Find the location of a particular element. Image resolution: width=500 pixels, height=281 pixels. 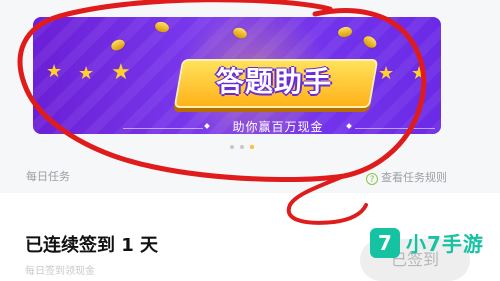

rules-link: 查看任务规则 is located at coordinates (414, 178).